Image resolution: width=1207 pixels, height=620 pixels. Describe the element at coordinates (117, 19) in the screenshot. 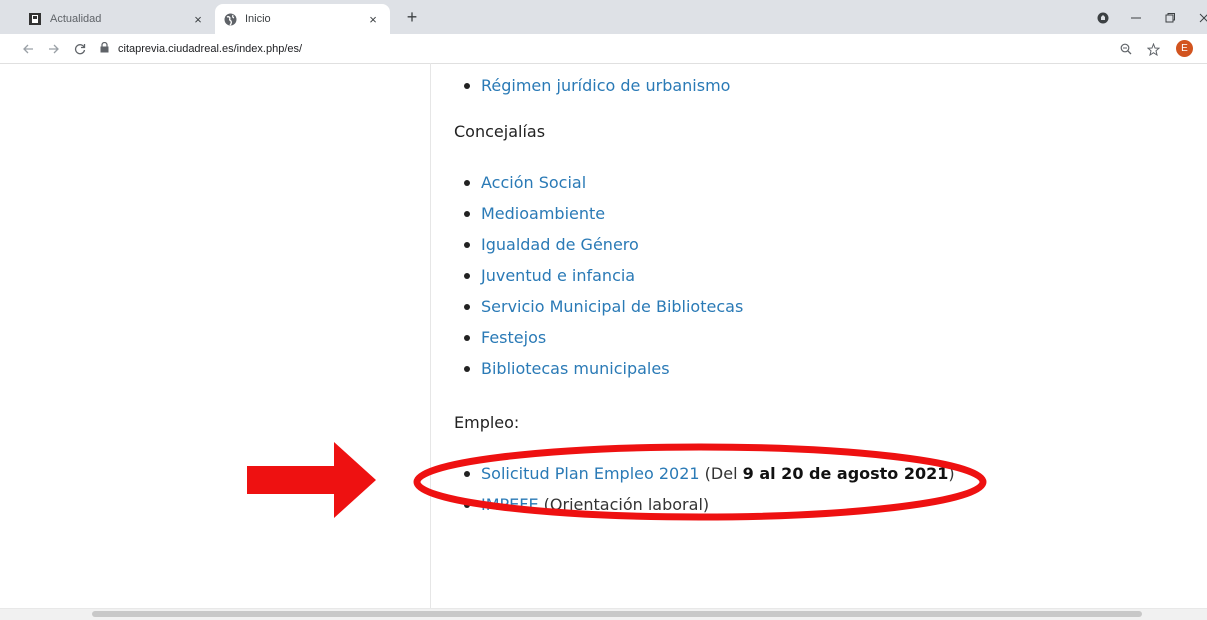

I see `tab-actualidad: Actualidad ×` at that location.